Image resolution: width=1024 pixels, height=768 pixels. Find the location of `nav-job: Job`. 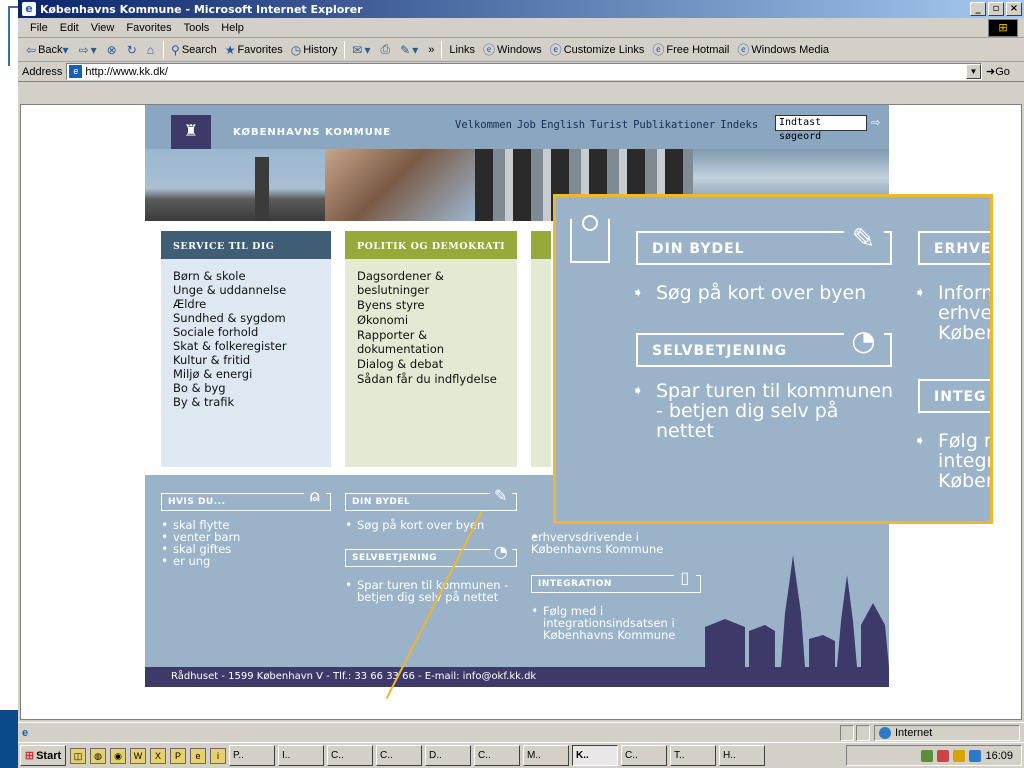

nav-job: Job is located at coordinates (526, 125).